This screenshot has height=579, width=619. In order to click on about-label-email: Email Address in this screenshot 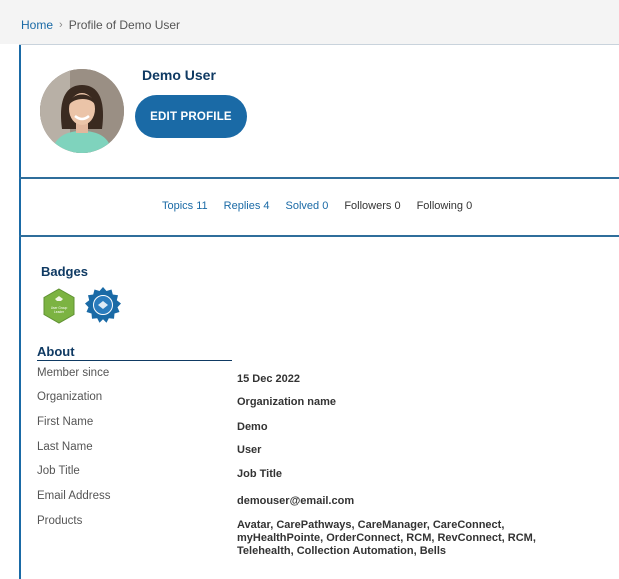, I will do `click(74, 496)`.